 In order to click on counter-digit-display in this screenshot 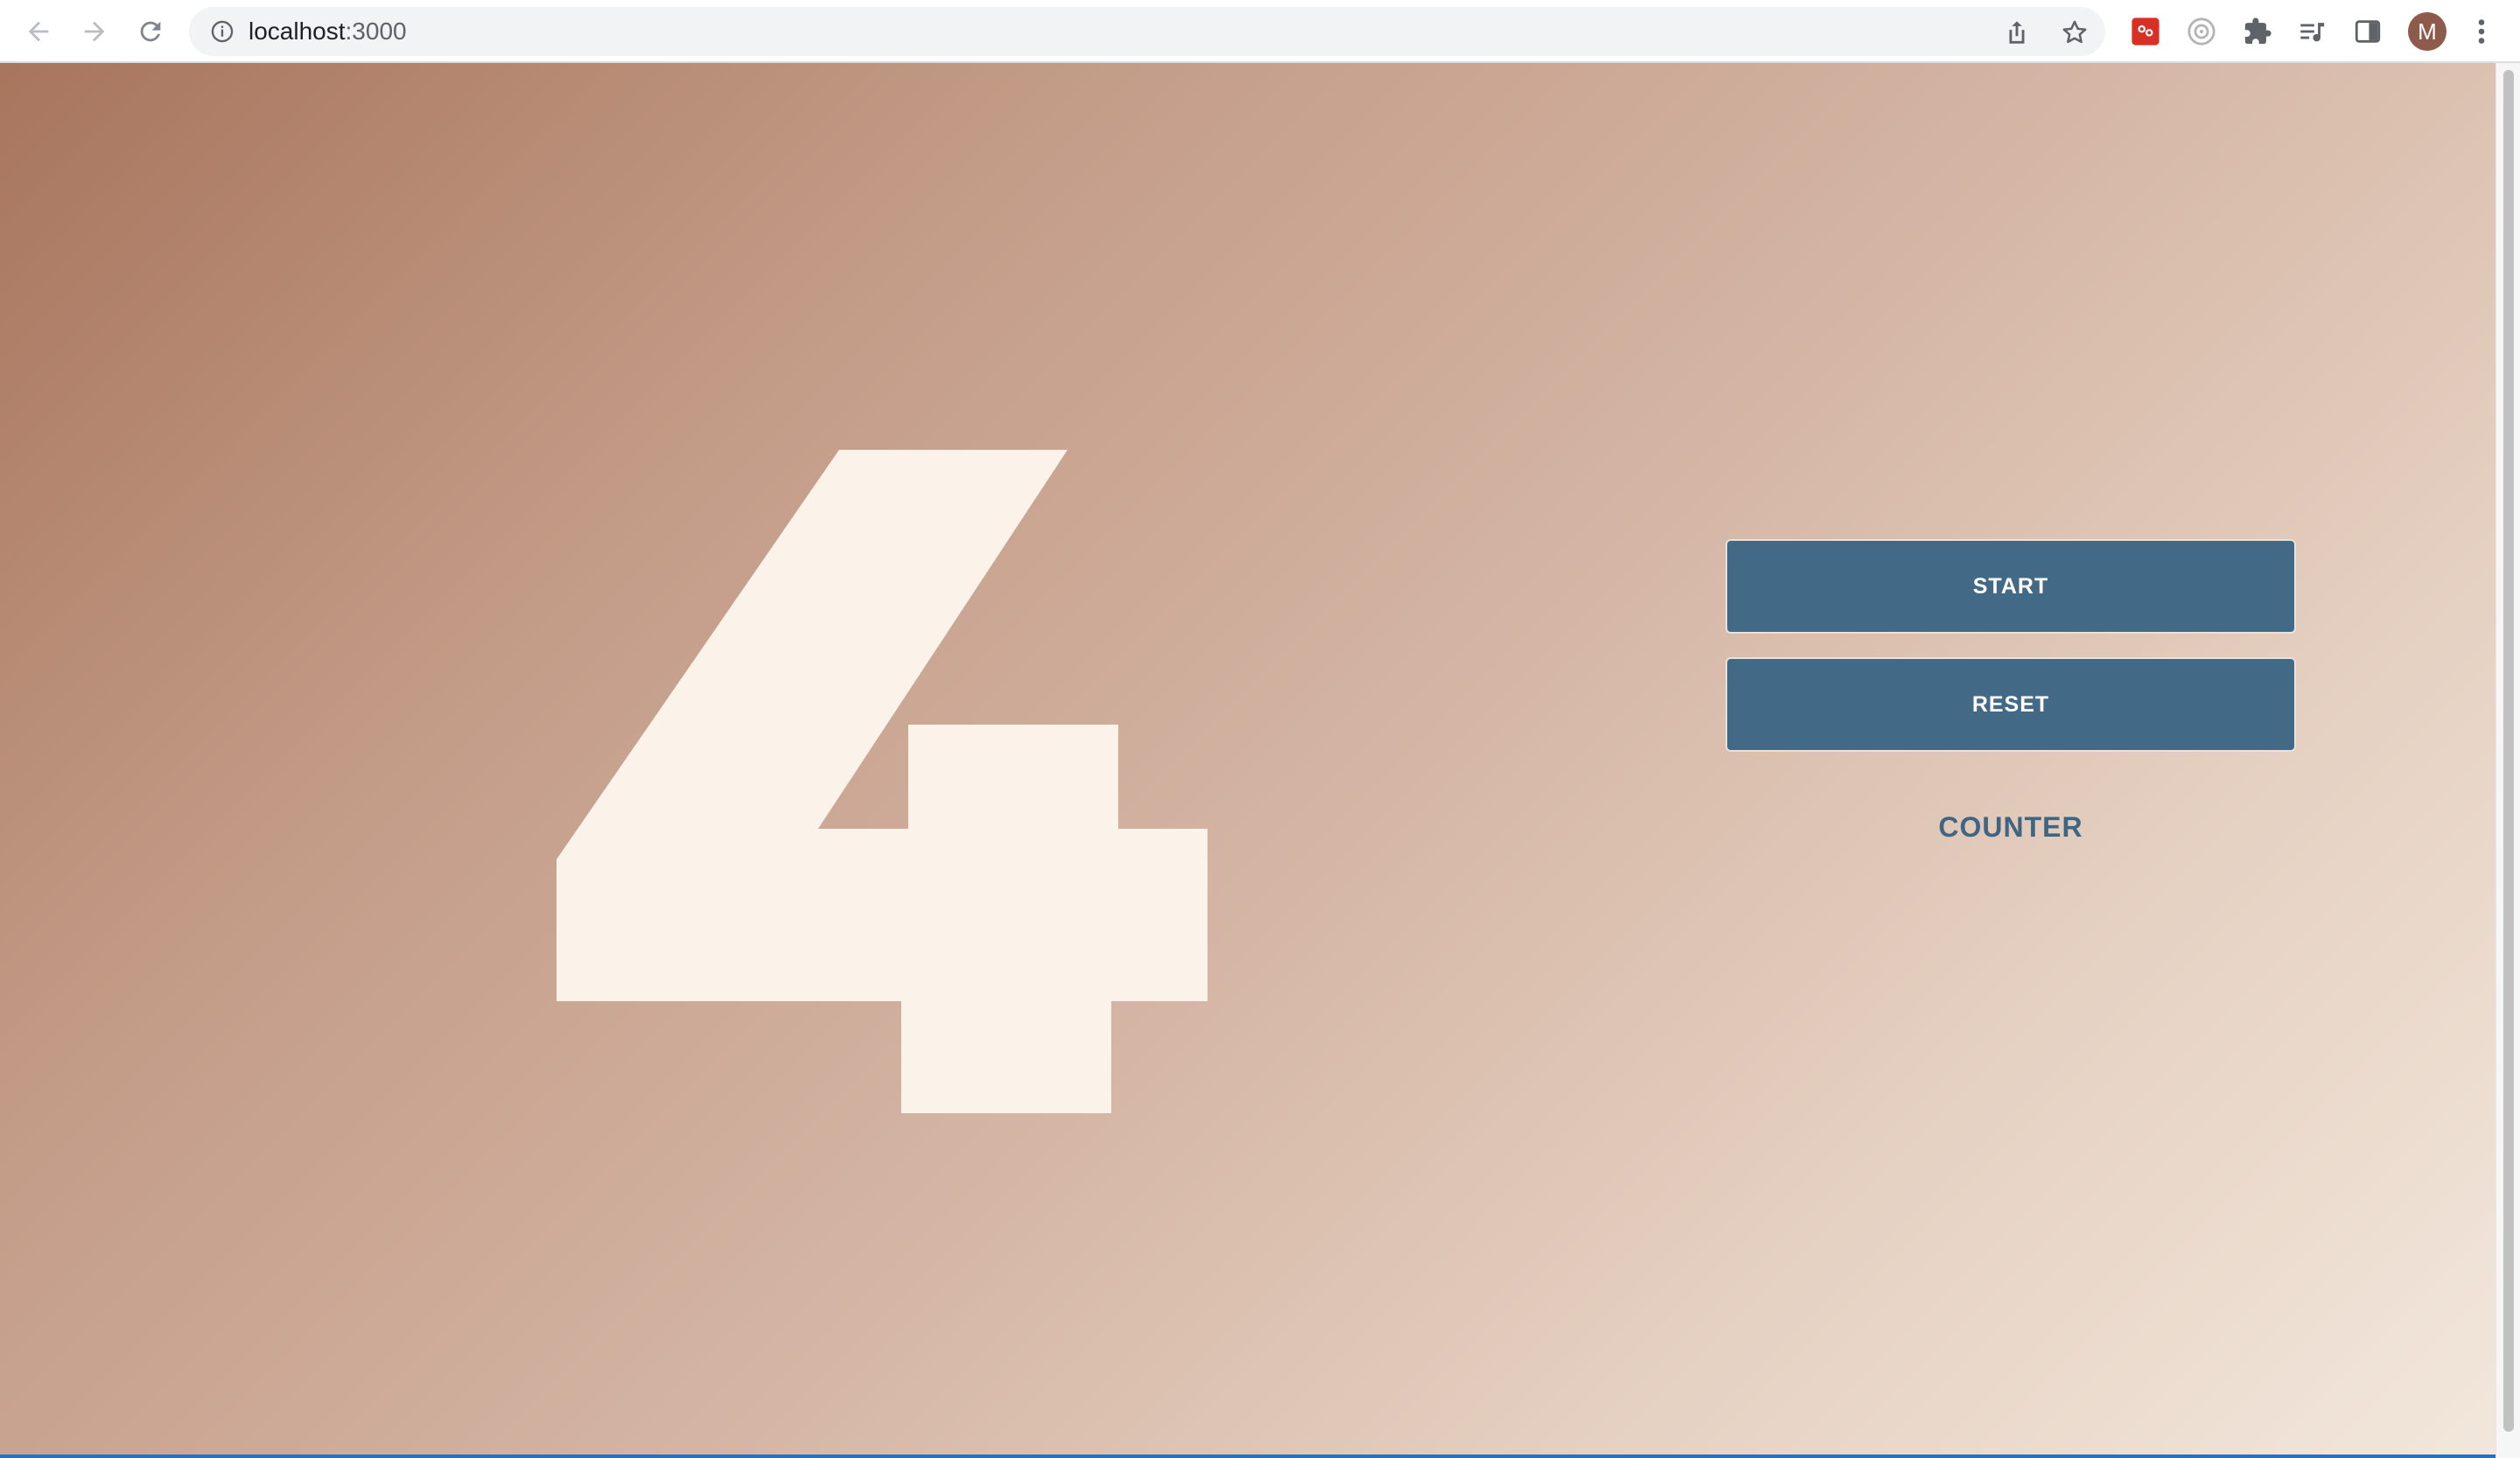, I will do `click(882, 781)`.